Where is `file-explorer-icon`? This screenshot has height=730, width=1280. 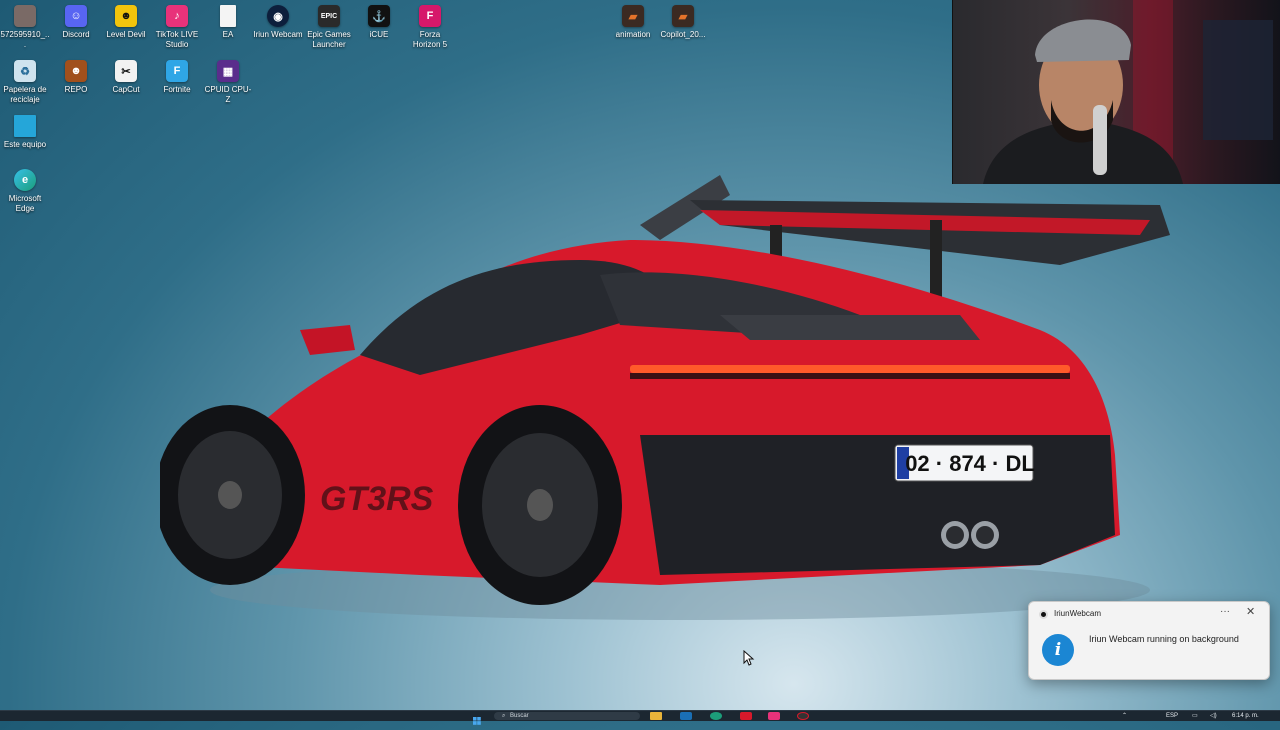 file-explorer-icon is located at coordinates (656, 716).